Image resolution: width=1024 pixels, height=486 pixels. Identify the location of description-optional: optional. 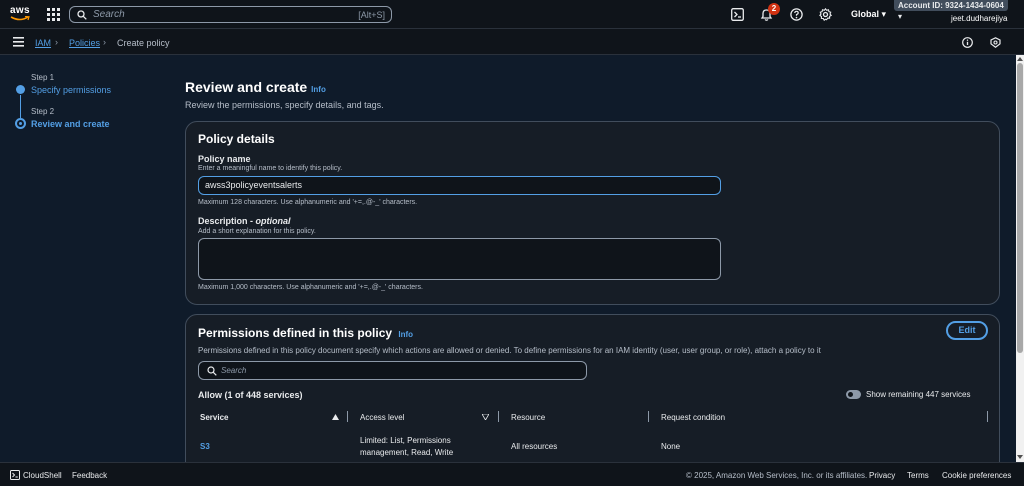
(273, 221).